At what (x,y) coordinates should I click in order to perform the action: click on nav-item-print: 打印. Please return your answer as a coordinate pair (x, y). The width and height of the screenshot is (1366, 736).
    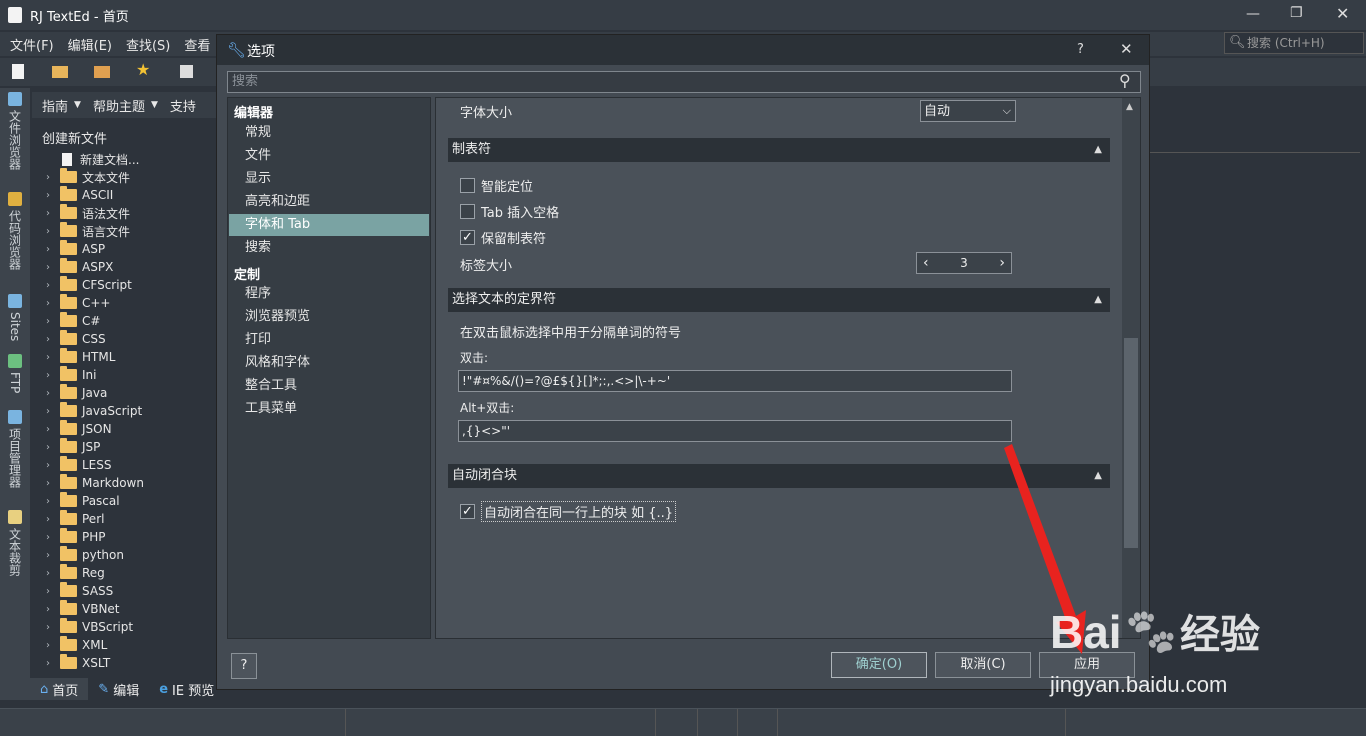
    Looking at the image, I should click on (329, 340).